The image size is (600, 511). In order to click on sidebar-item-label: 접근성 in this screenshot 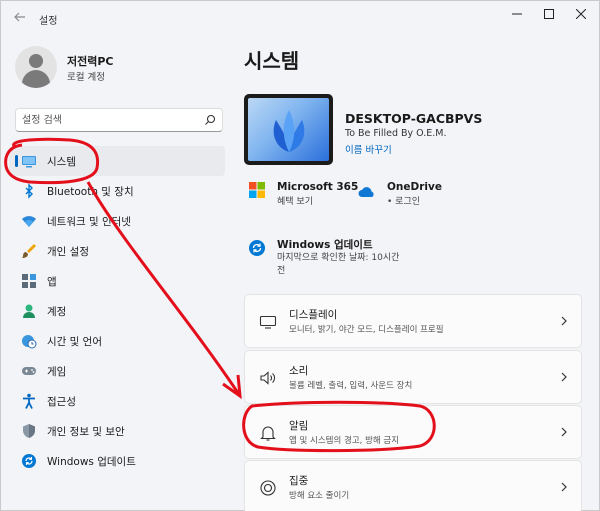, I will do `click(61, 402)`.